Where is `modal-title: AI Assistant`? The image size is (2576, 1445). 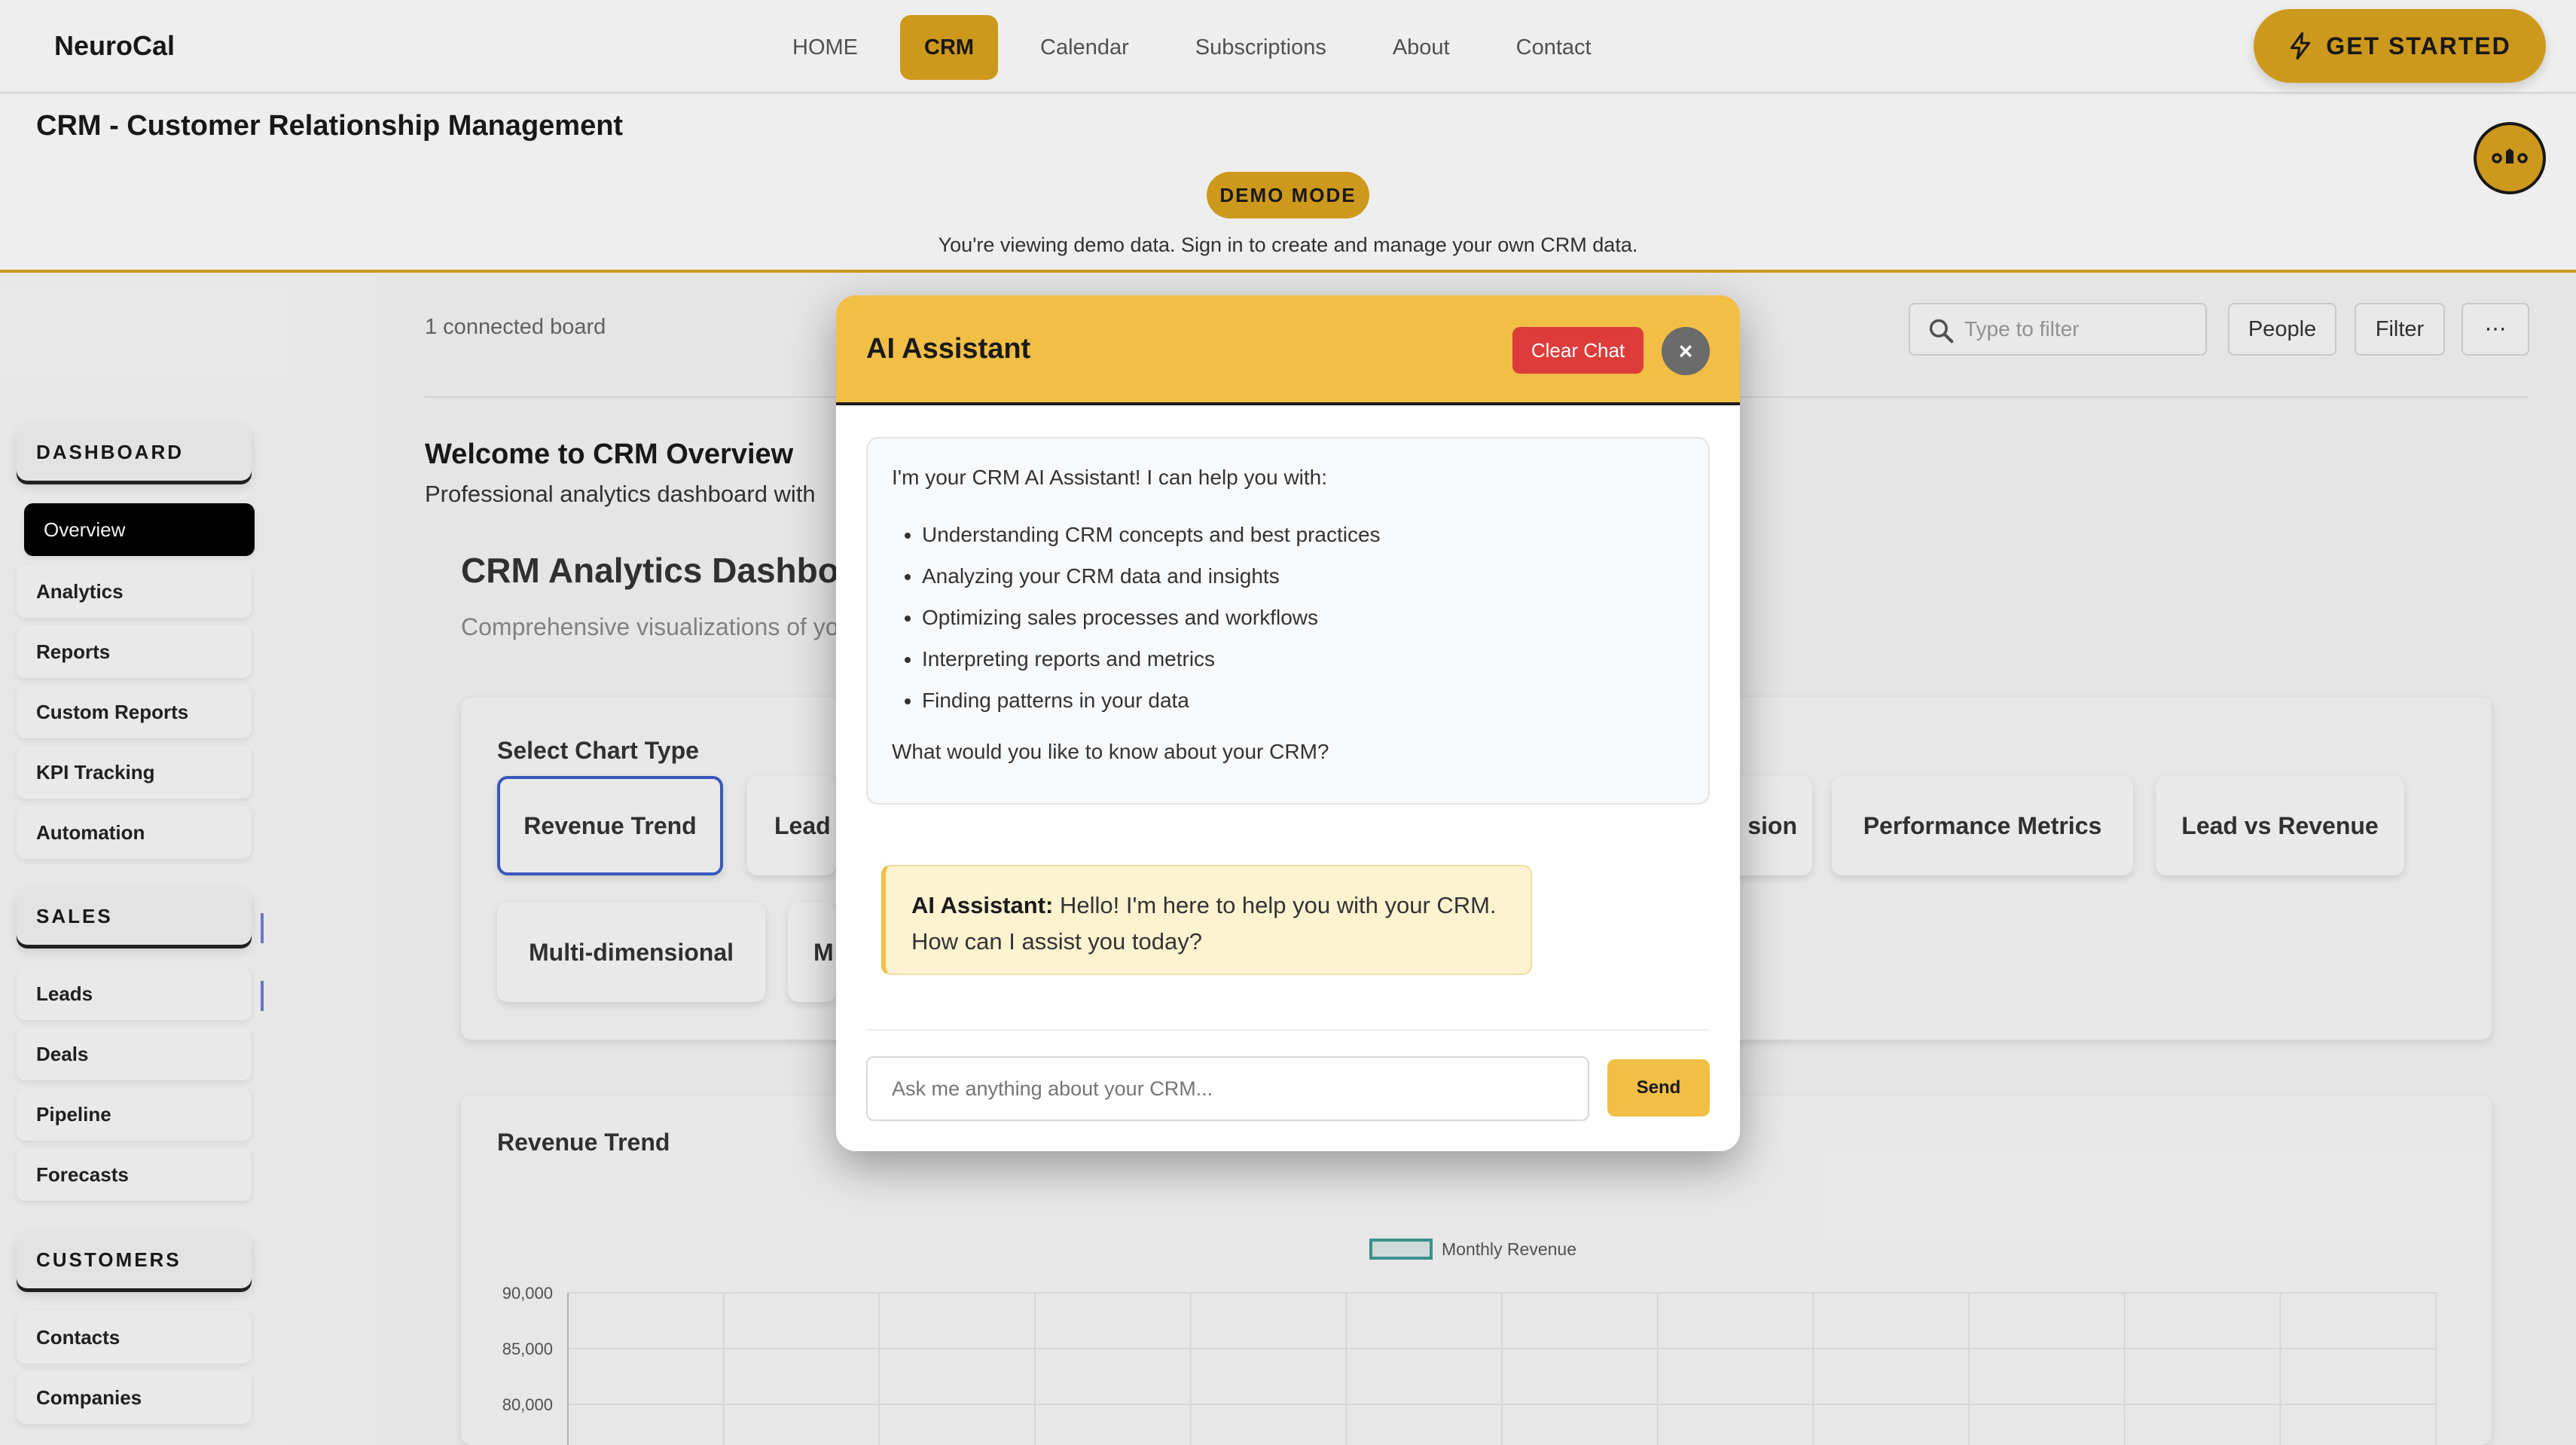
modal-title: AI Assistant is located at coordinates (949, 349).